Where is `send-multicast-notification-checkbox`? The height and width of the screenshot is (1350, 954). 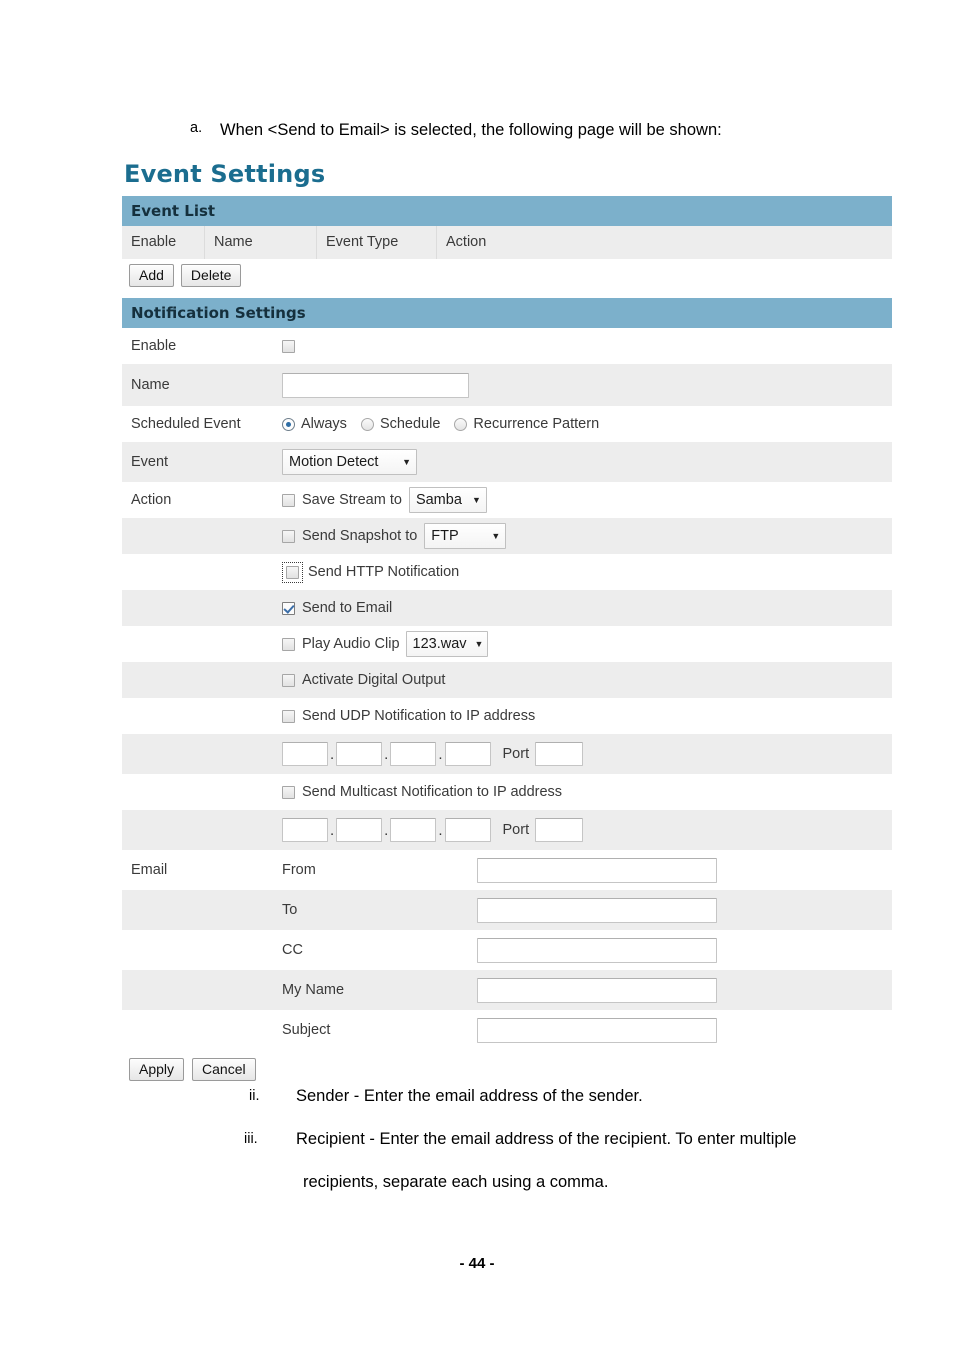
send-multicast-notification-checkbox is located at coordinates (288, 792).